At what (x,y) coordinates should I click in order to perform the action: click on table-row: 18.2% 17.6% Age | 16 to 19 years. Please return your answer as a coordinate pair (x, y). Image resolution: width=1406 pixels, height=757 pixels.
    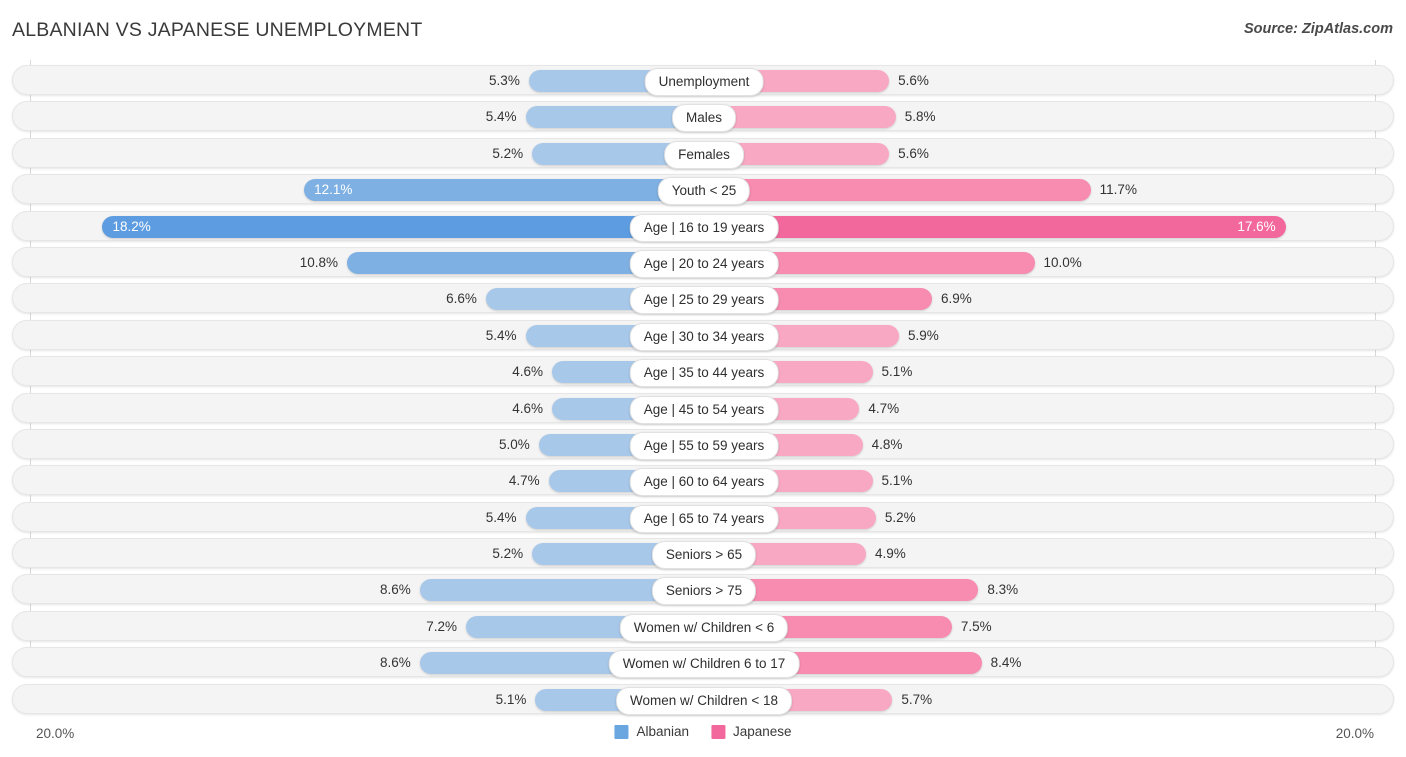
    Looking at the image, I should click on (703, 226).